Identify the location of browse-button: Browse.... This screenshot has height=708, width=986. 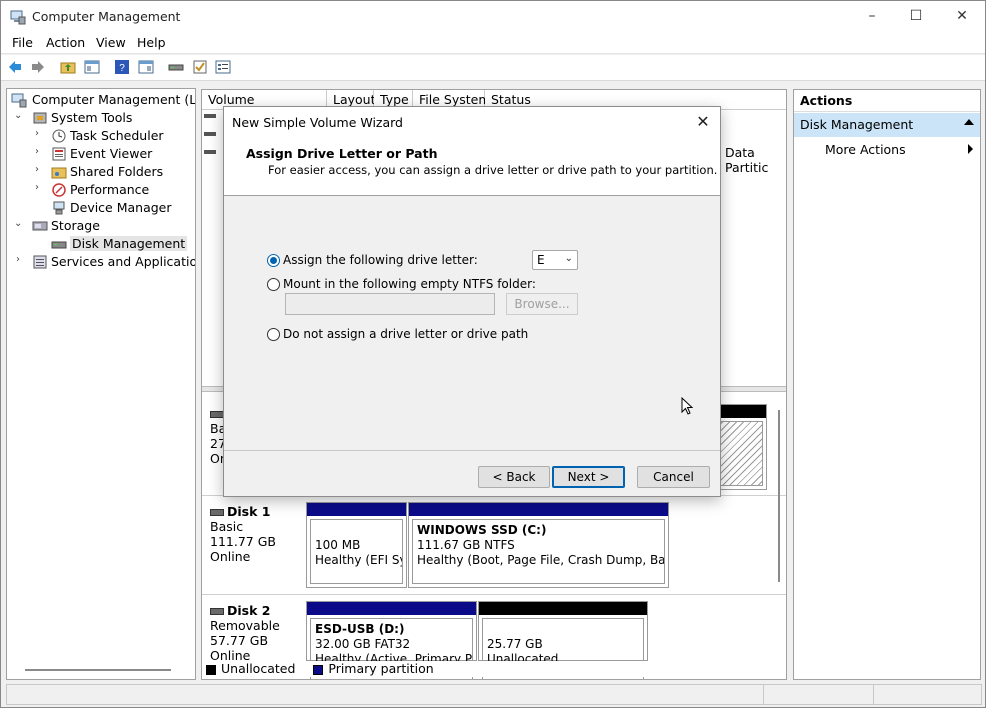
(542, 304).